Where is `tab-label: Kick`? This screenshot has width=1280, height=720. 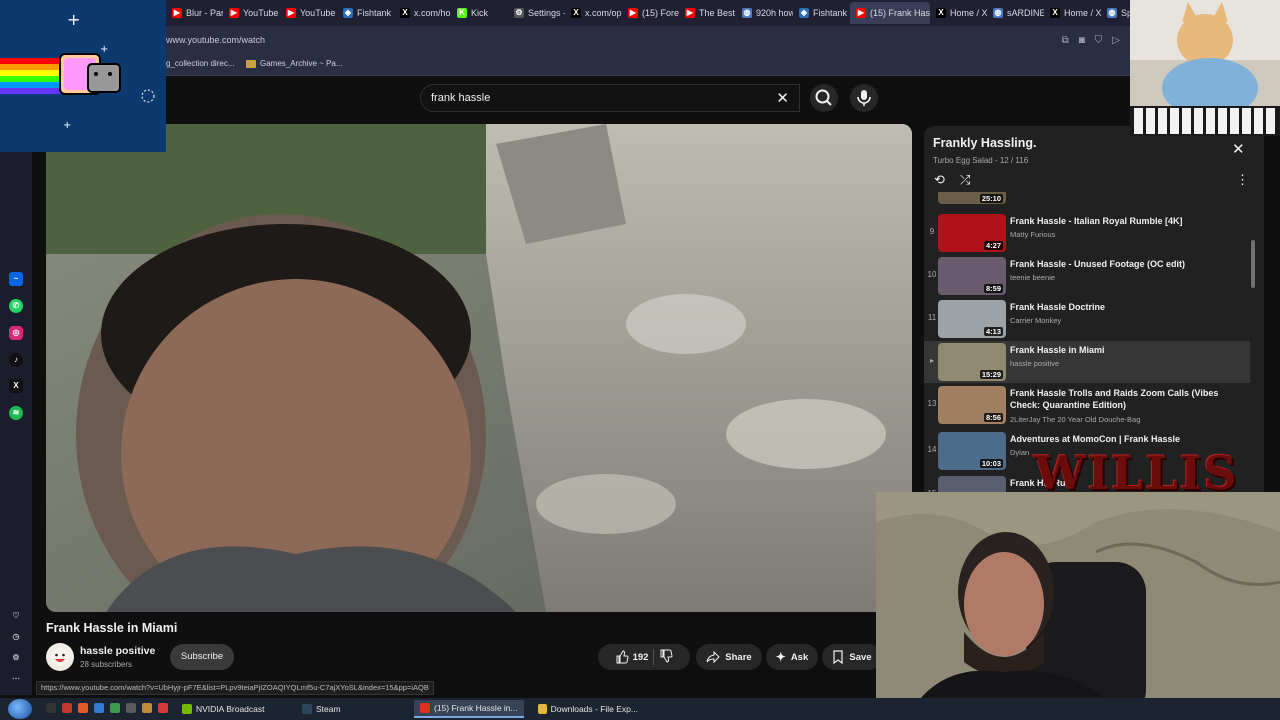
tab-label: Kick is located at coordinates (480, 13).